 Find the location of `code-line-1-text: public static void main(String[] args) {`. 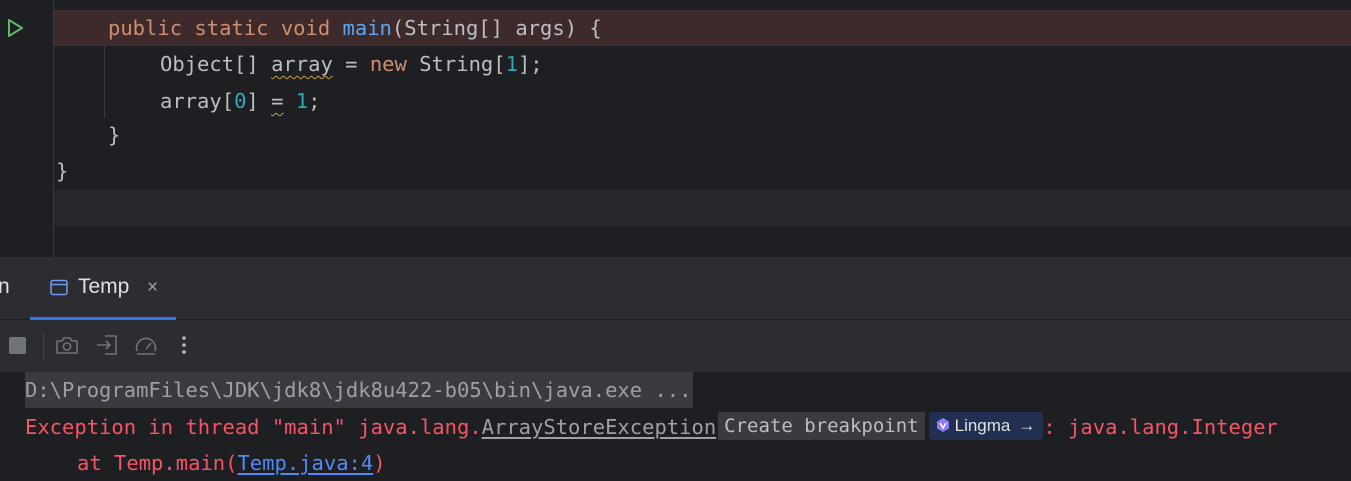

code-line-1-text: public static void main(String[] args) { is located at coordinates (355, 28).